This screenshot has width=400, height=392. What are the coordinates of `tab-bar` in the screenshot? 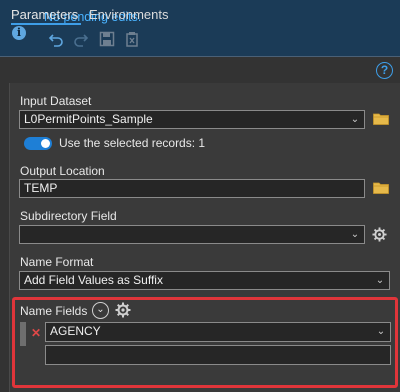 It's located at (200, 70).